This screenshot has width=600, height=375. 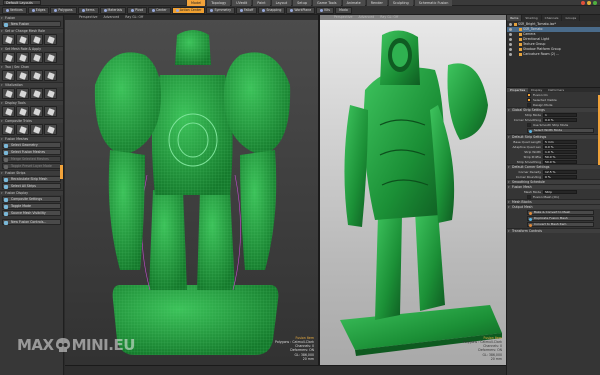 What do you see at coordinates (560, 218) in the screenshot?
I see `duplicate-fusion-mesh-button: Duplicate Fusion Mesh` at bounding box center [560, 218].